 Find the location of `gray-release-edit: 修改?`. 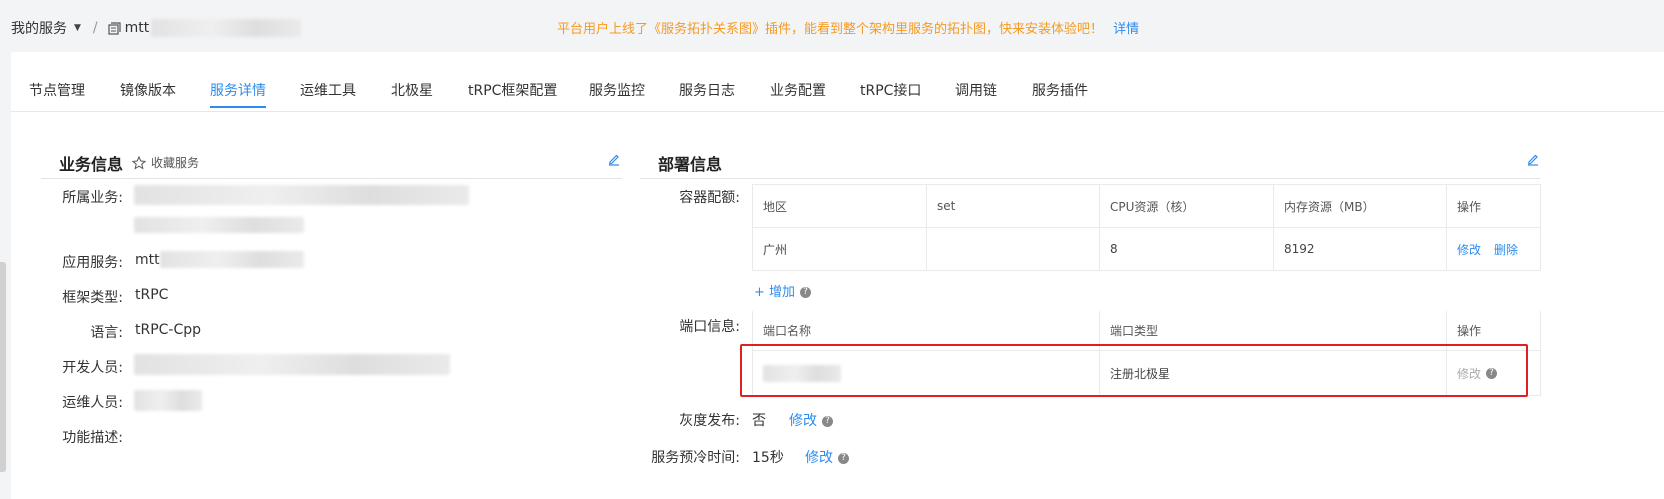

gray-release-edit: 修改? is located at coordinates (811, 420).